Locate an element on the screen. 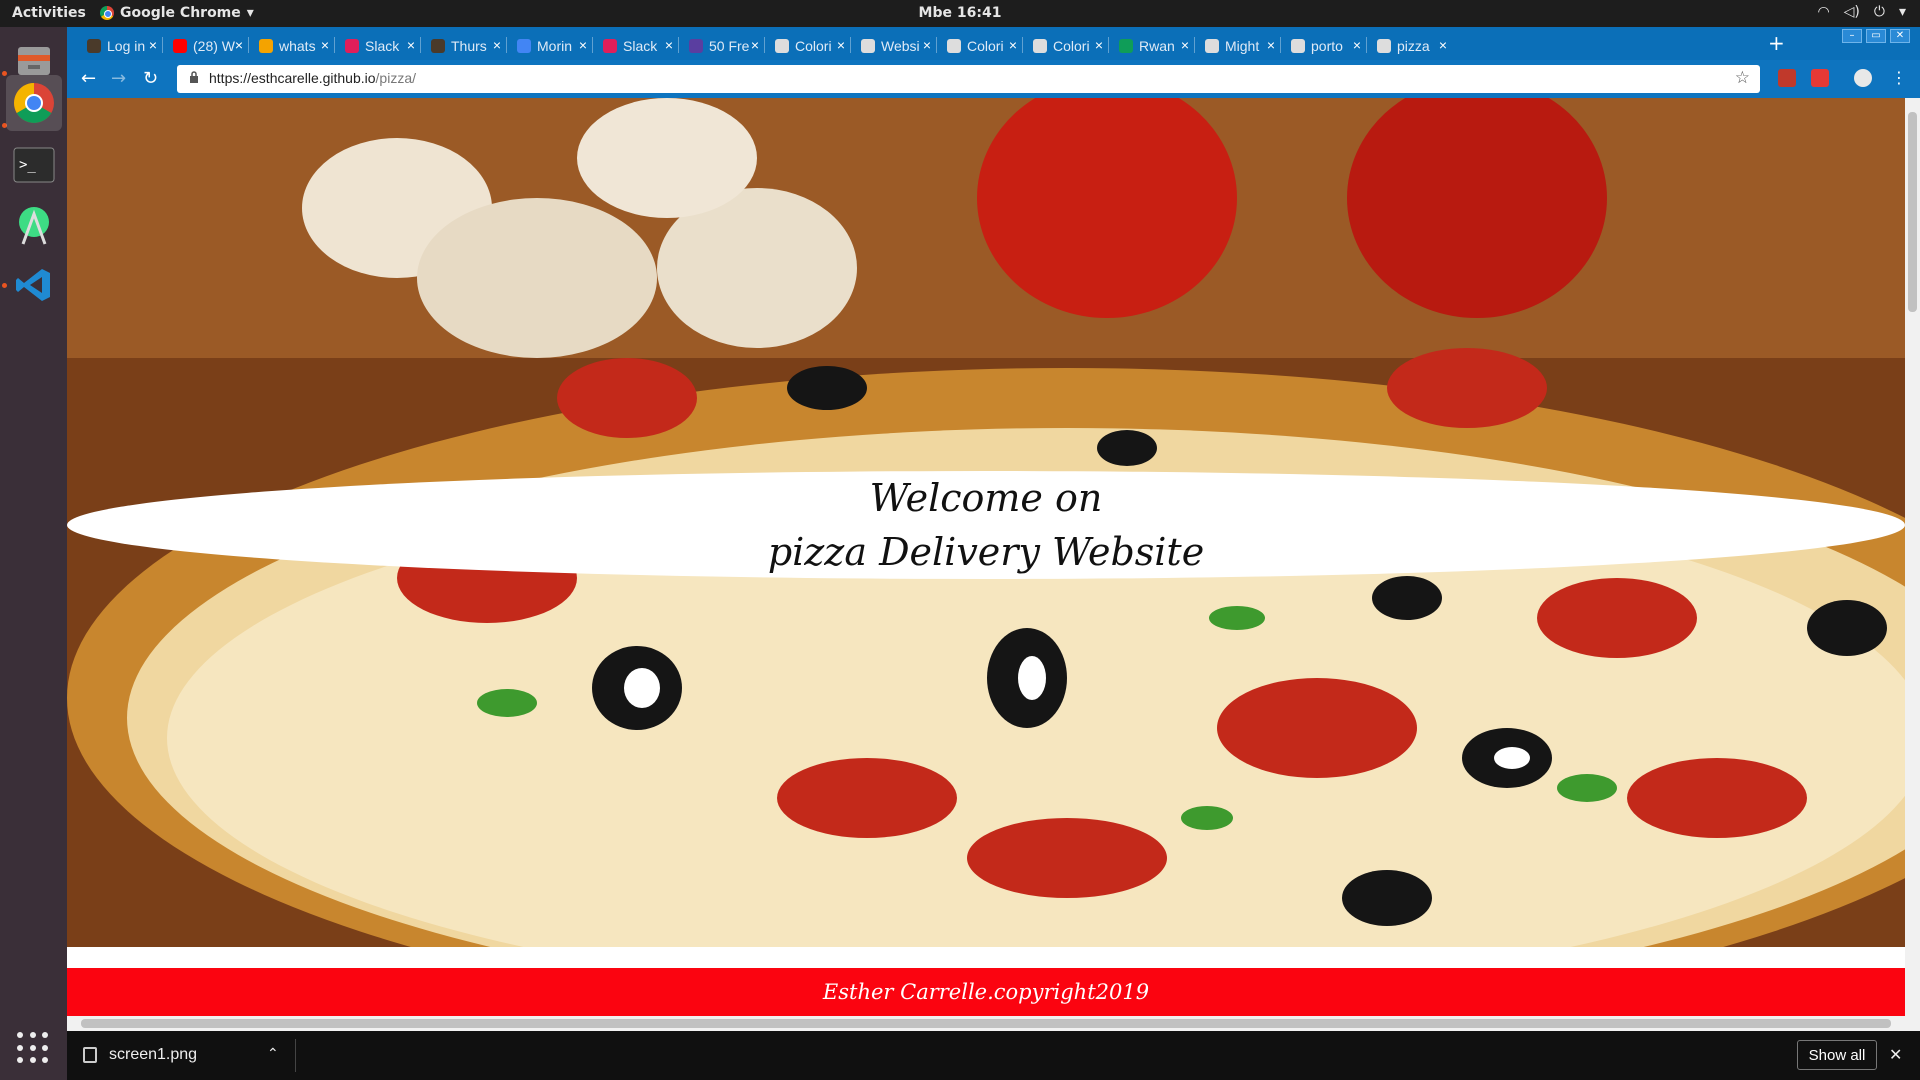  reload-button: ↻ is located at coordinates (150, 78).